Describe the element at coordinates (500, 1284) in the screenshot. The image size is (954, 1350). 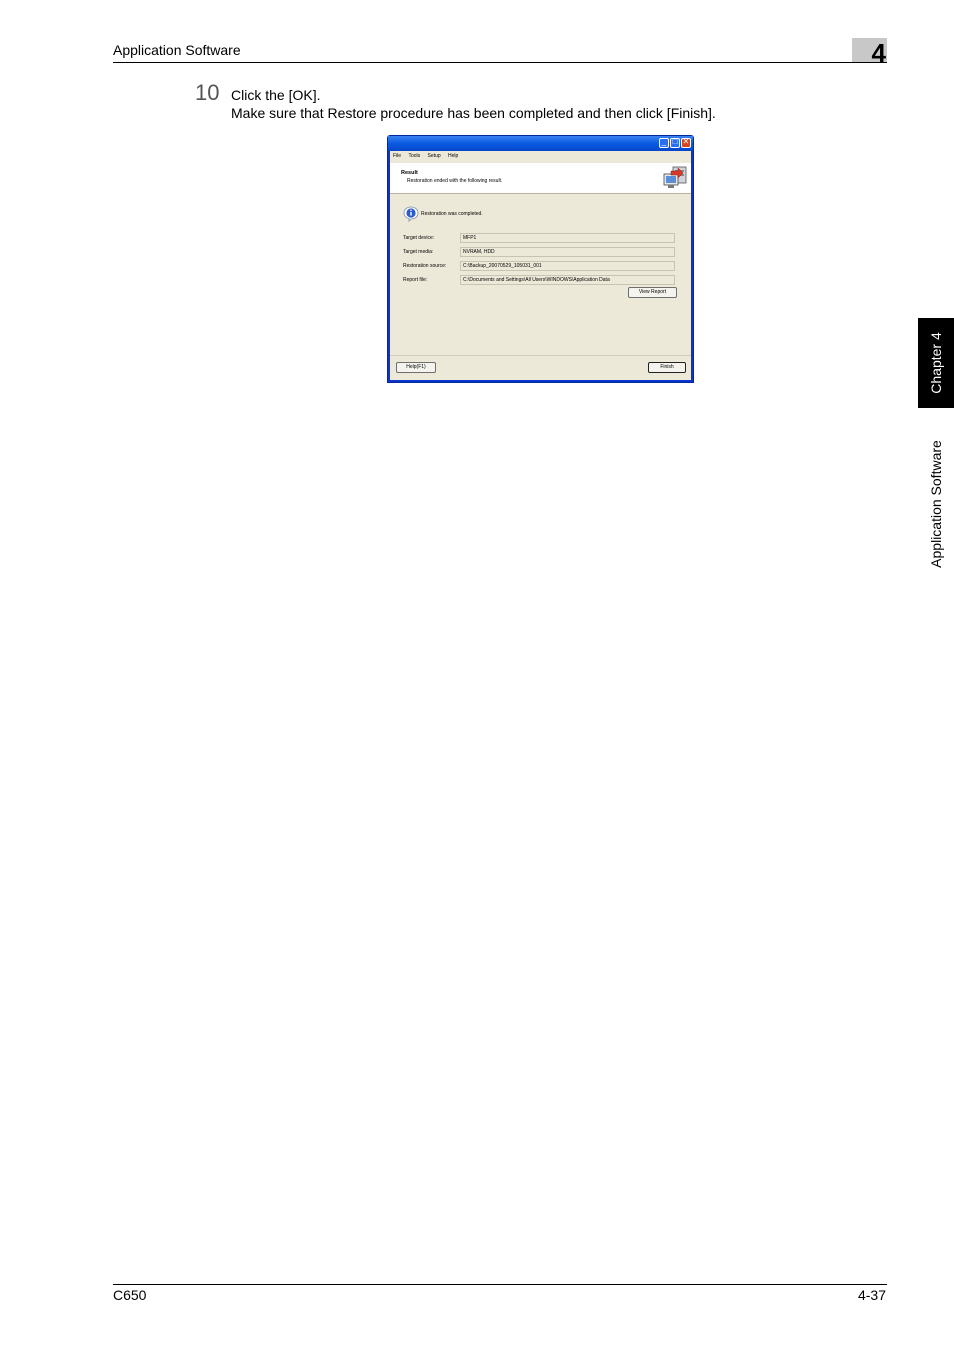
I see `footer-rule` at that location.